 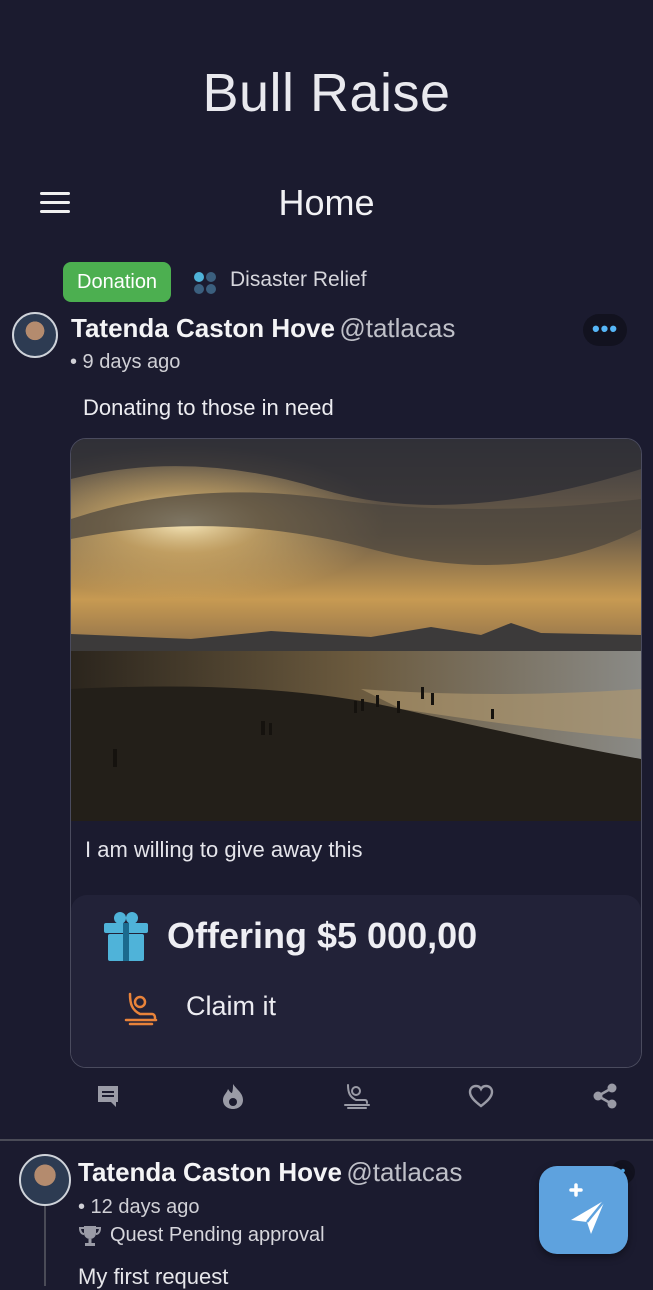 What do you see at coordinates (298, 280) in the screenshot?
I see `category-label: Disaster Relief` at bounding box center [298, 280].